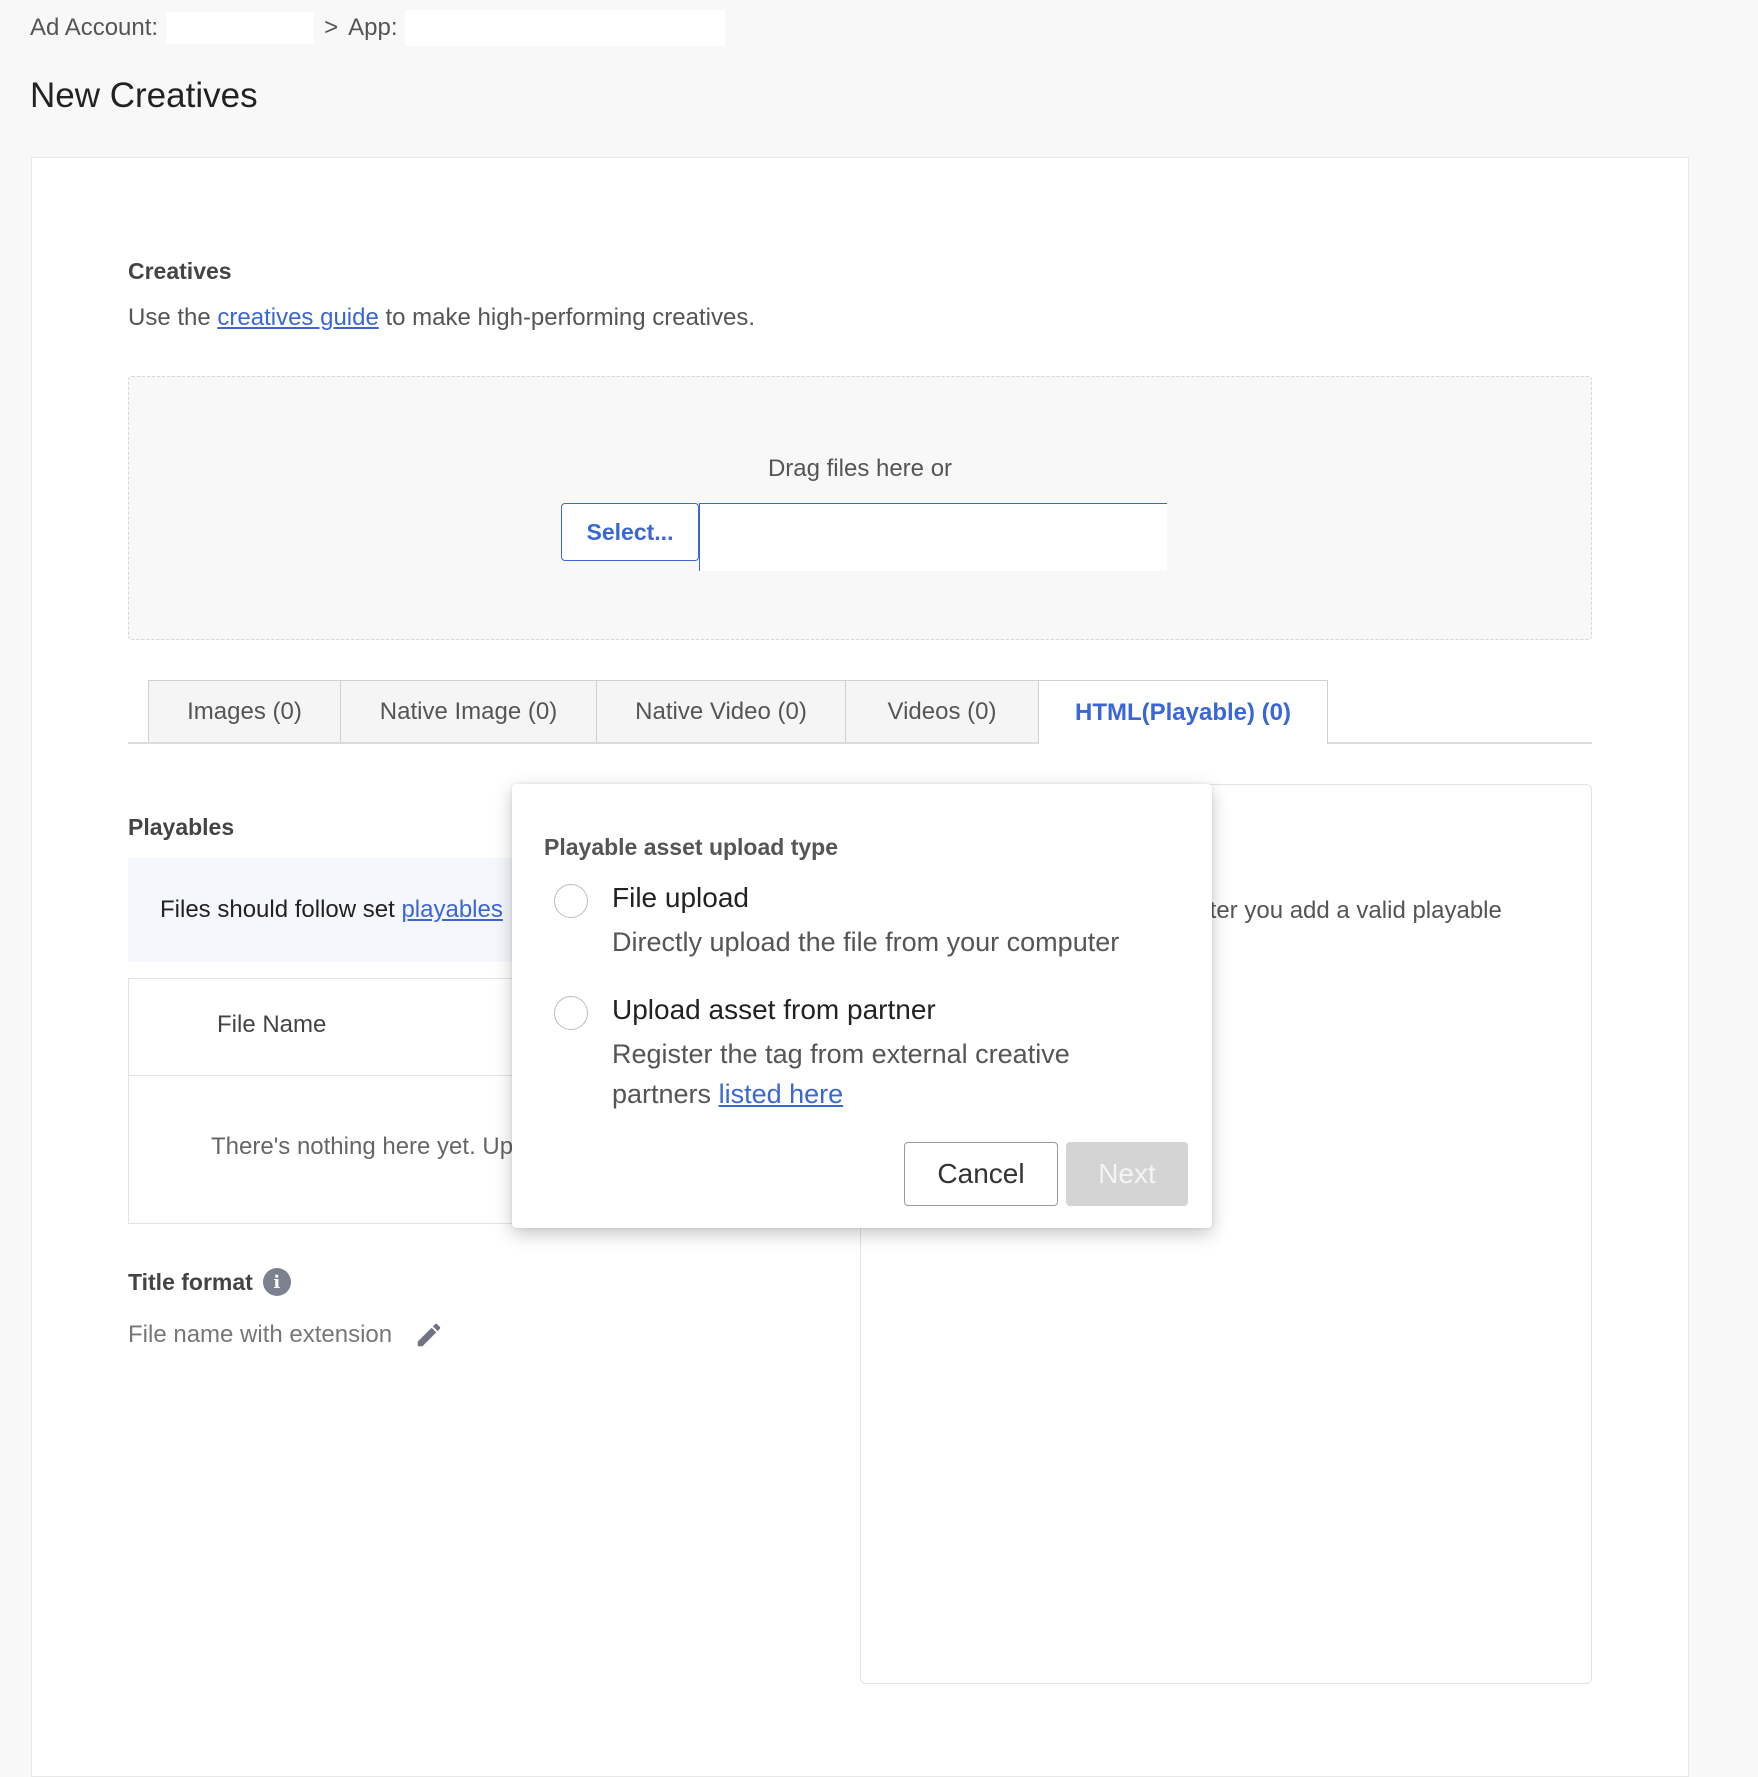  What do you see at coordinates (181, 827) in the screenshot?
I see `playables-heading: Playables` at bounding box center [181, 827].